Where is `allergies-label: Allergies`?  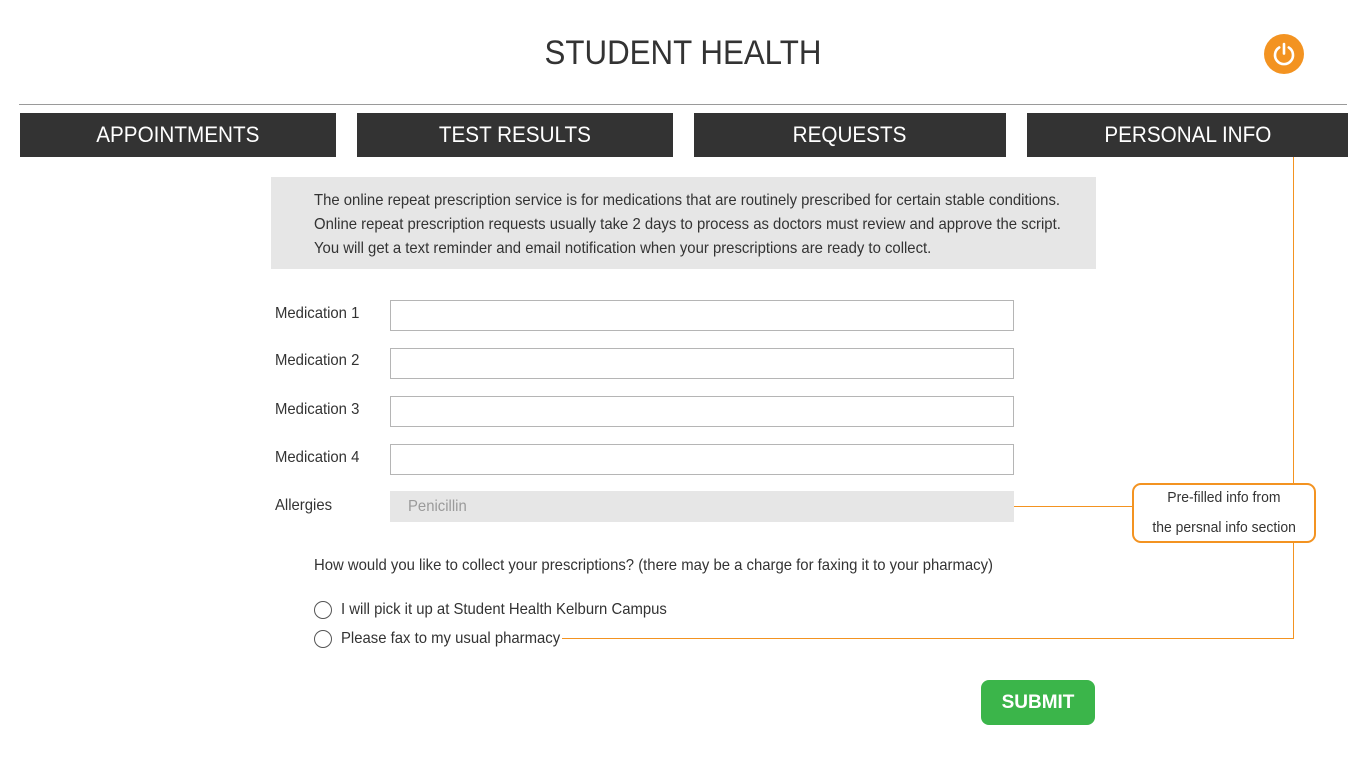
allergies-label: Allergies is located at coordinates (304, 505).